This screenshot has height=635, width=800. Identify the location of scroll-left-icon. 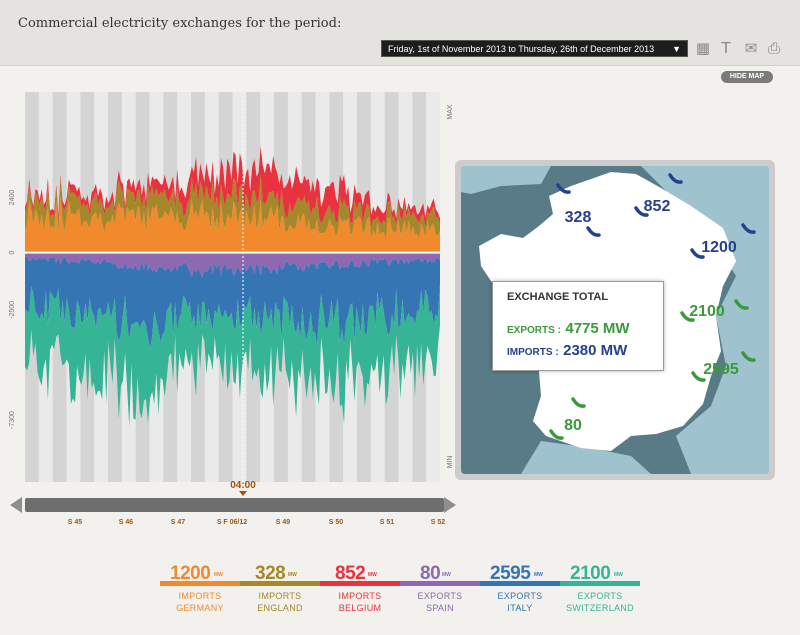
(16, 505).